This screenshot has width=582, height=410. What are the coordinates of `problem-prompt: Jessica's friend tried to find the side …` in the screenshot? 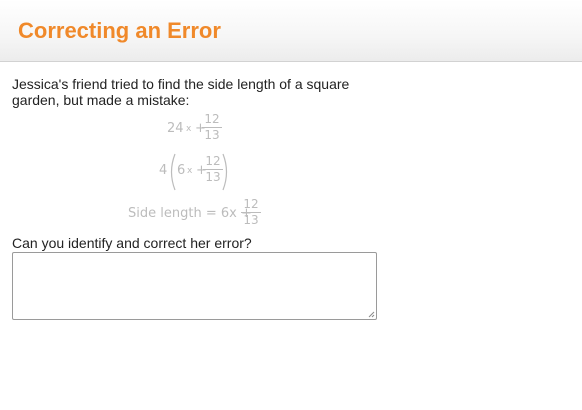 It's located at (192, 92).